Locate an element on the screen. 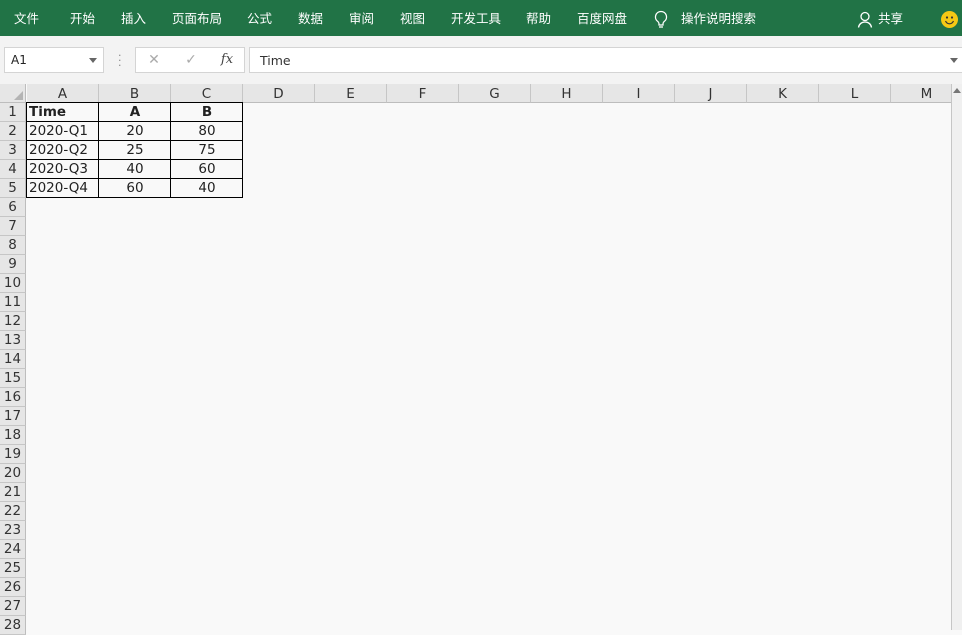  tab-view: 视图 is located at coordinates (412, 18).